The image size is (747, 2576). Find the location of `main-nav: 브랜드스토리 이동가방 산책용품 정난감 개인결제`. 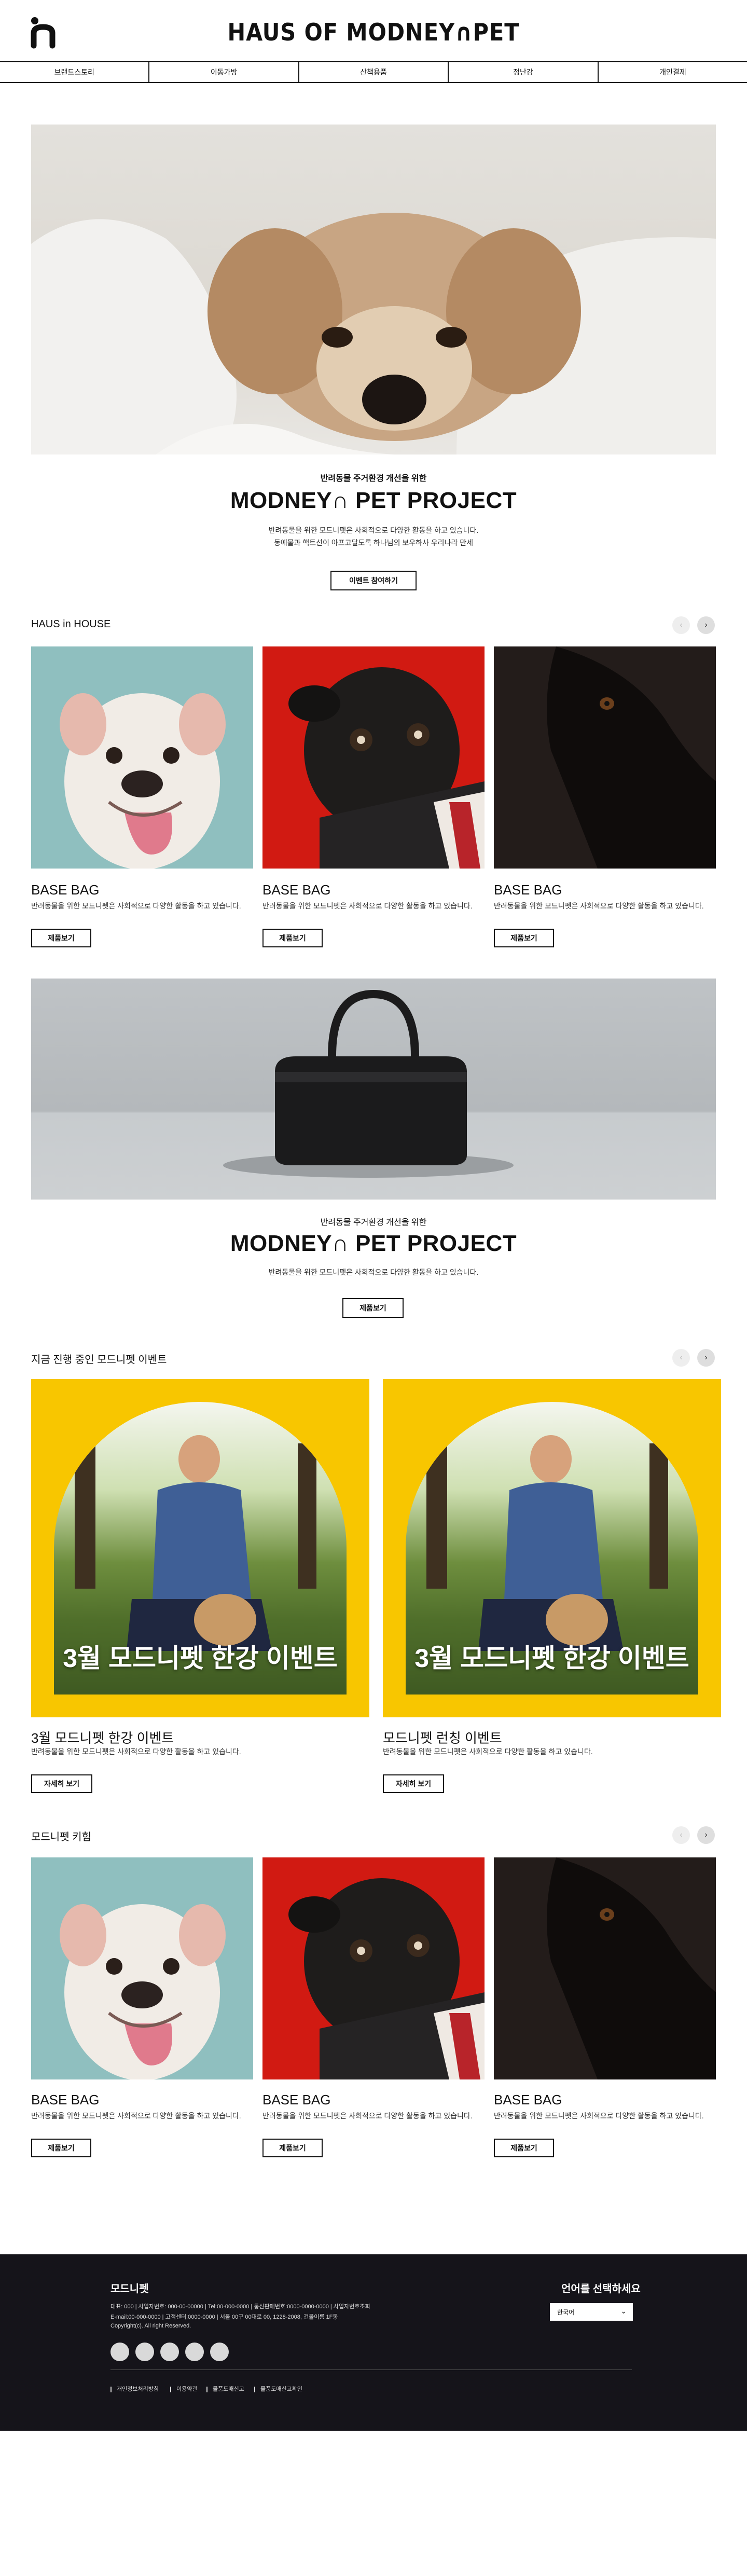

main-nav: 브랜드스토리 이동가방 산책용품 정난감 개인결제 is located at coordinates (374, 72).